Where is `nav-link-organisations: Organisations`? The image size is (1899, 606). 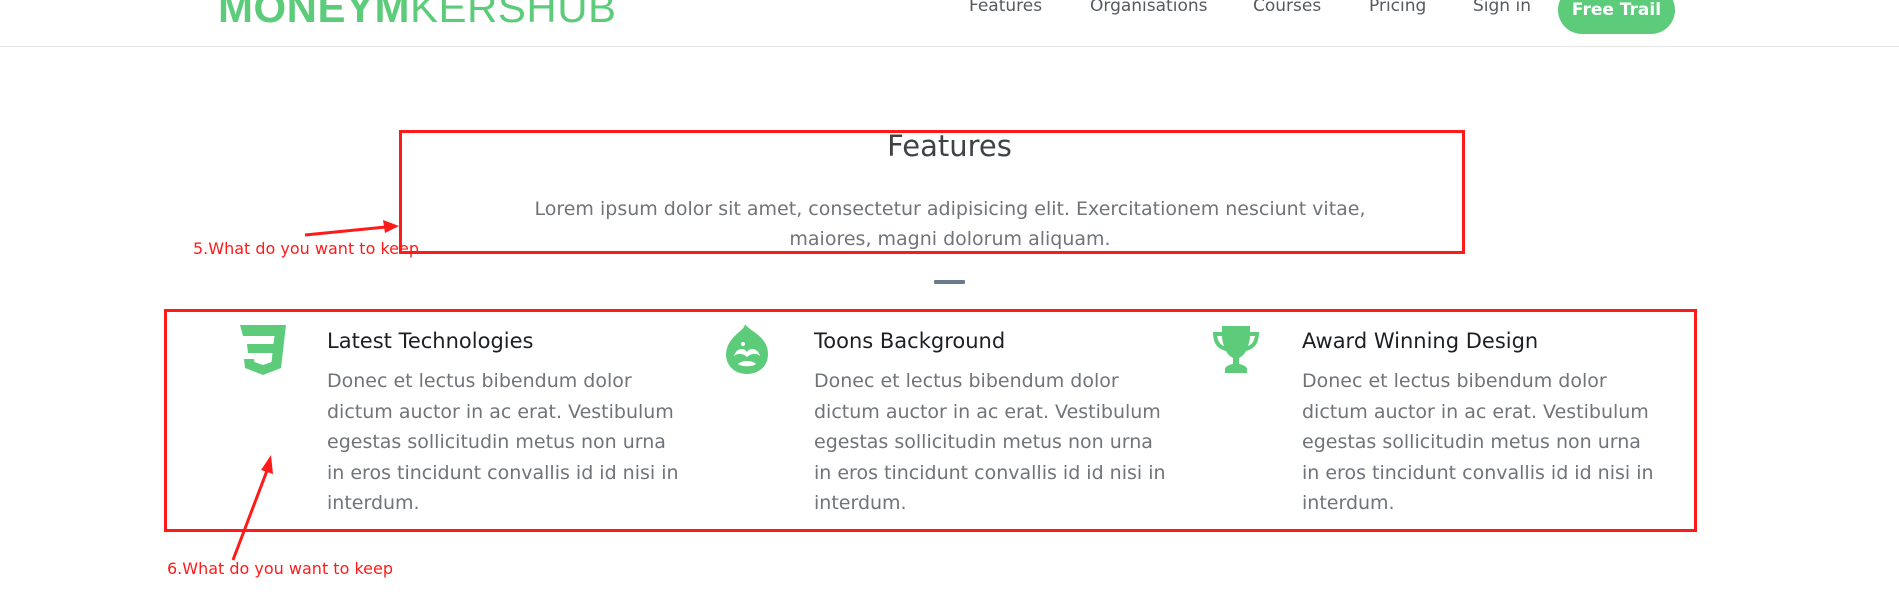 nav-link-organisations: Organisations is located at coordinates (1148, 8).